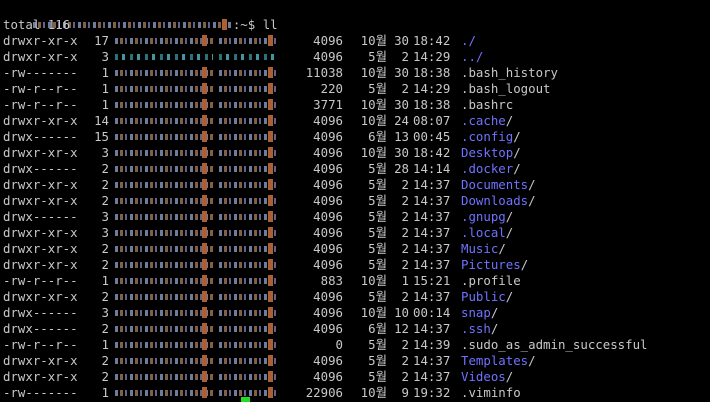 Image resolution: width=710 pixels, height=402 pixels. Describe the element at coordinates (331, 280) in the screenshot. I see `file-size: 883` at that location.